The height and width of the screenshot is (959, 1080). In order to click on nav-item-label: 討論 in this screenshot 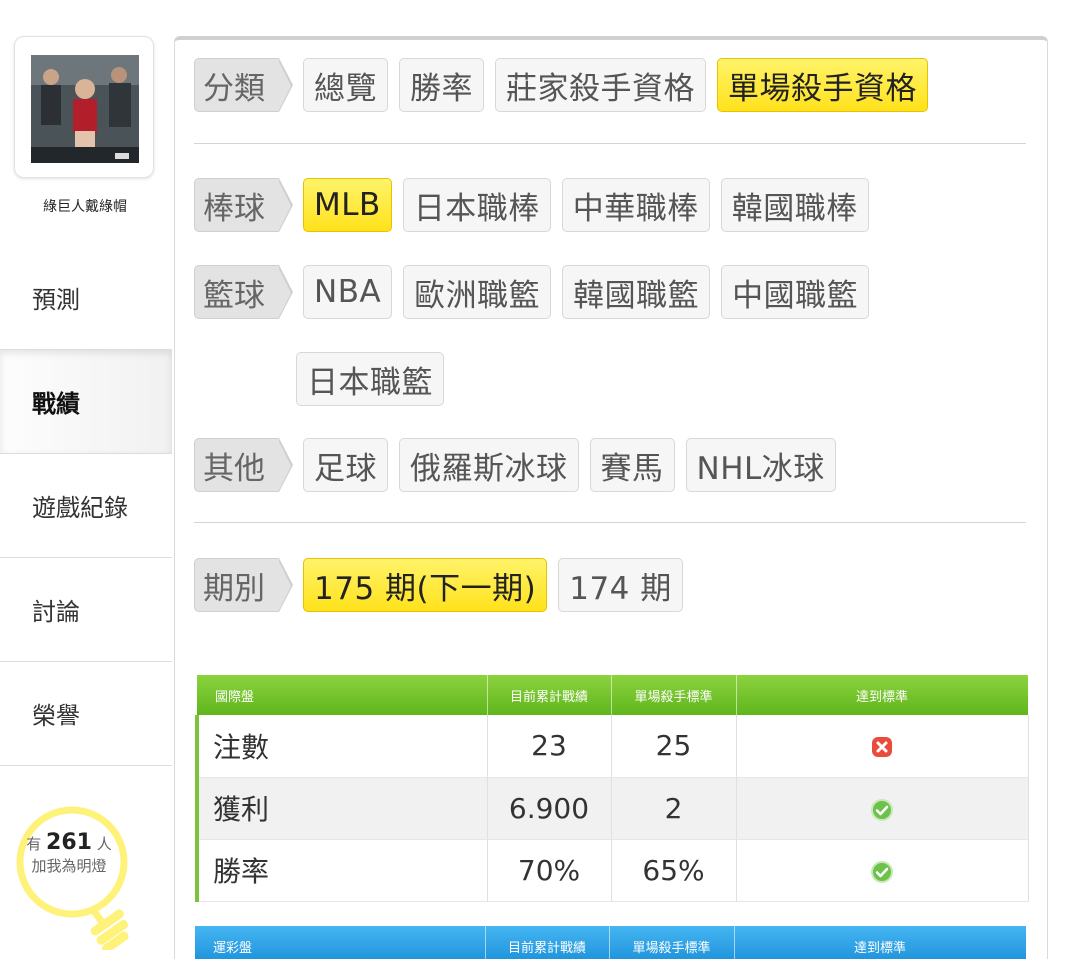, I will do `click(56, 612)`.